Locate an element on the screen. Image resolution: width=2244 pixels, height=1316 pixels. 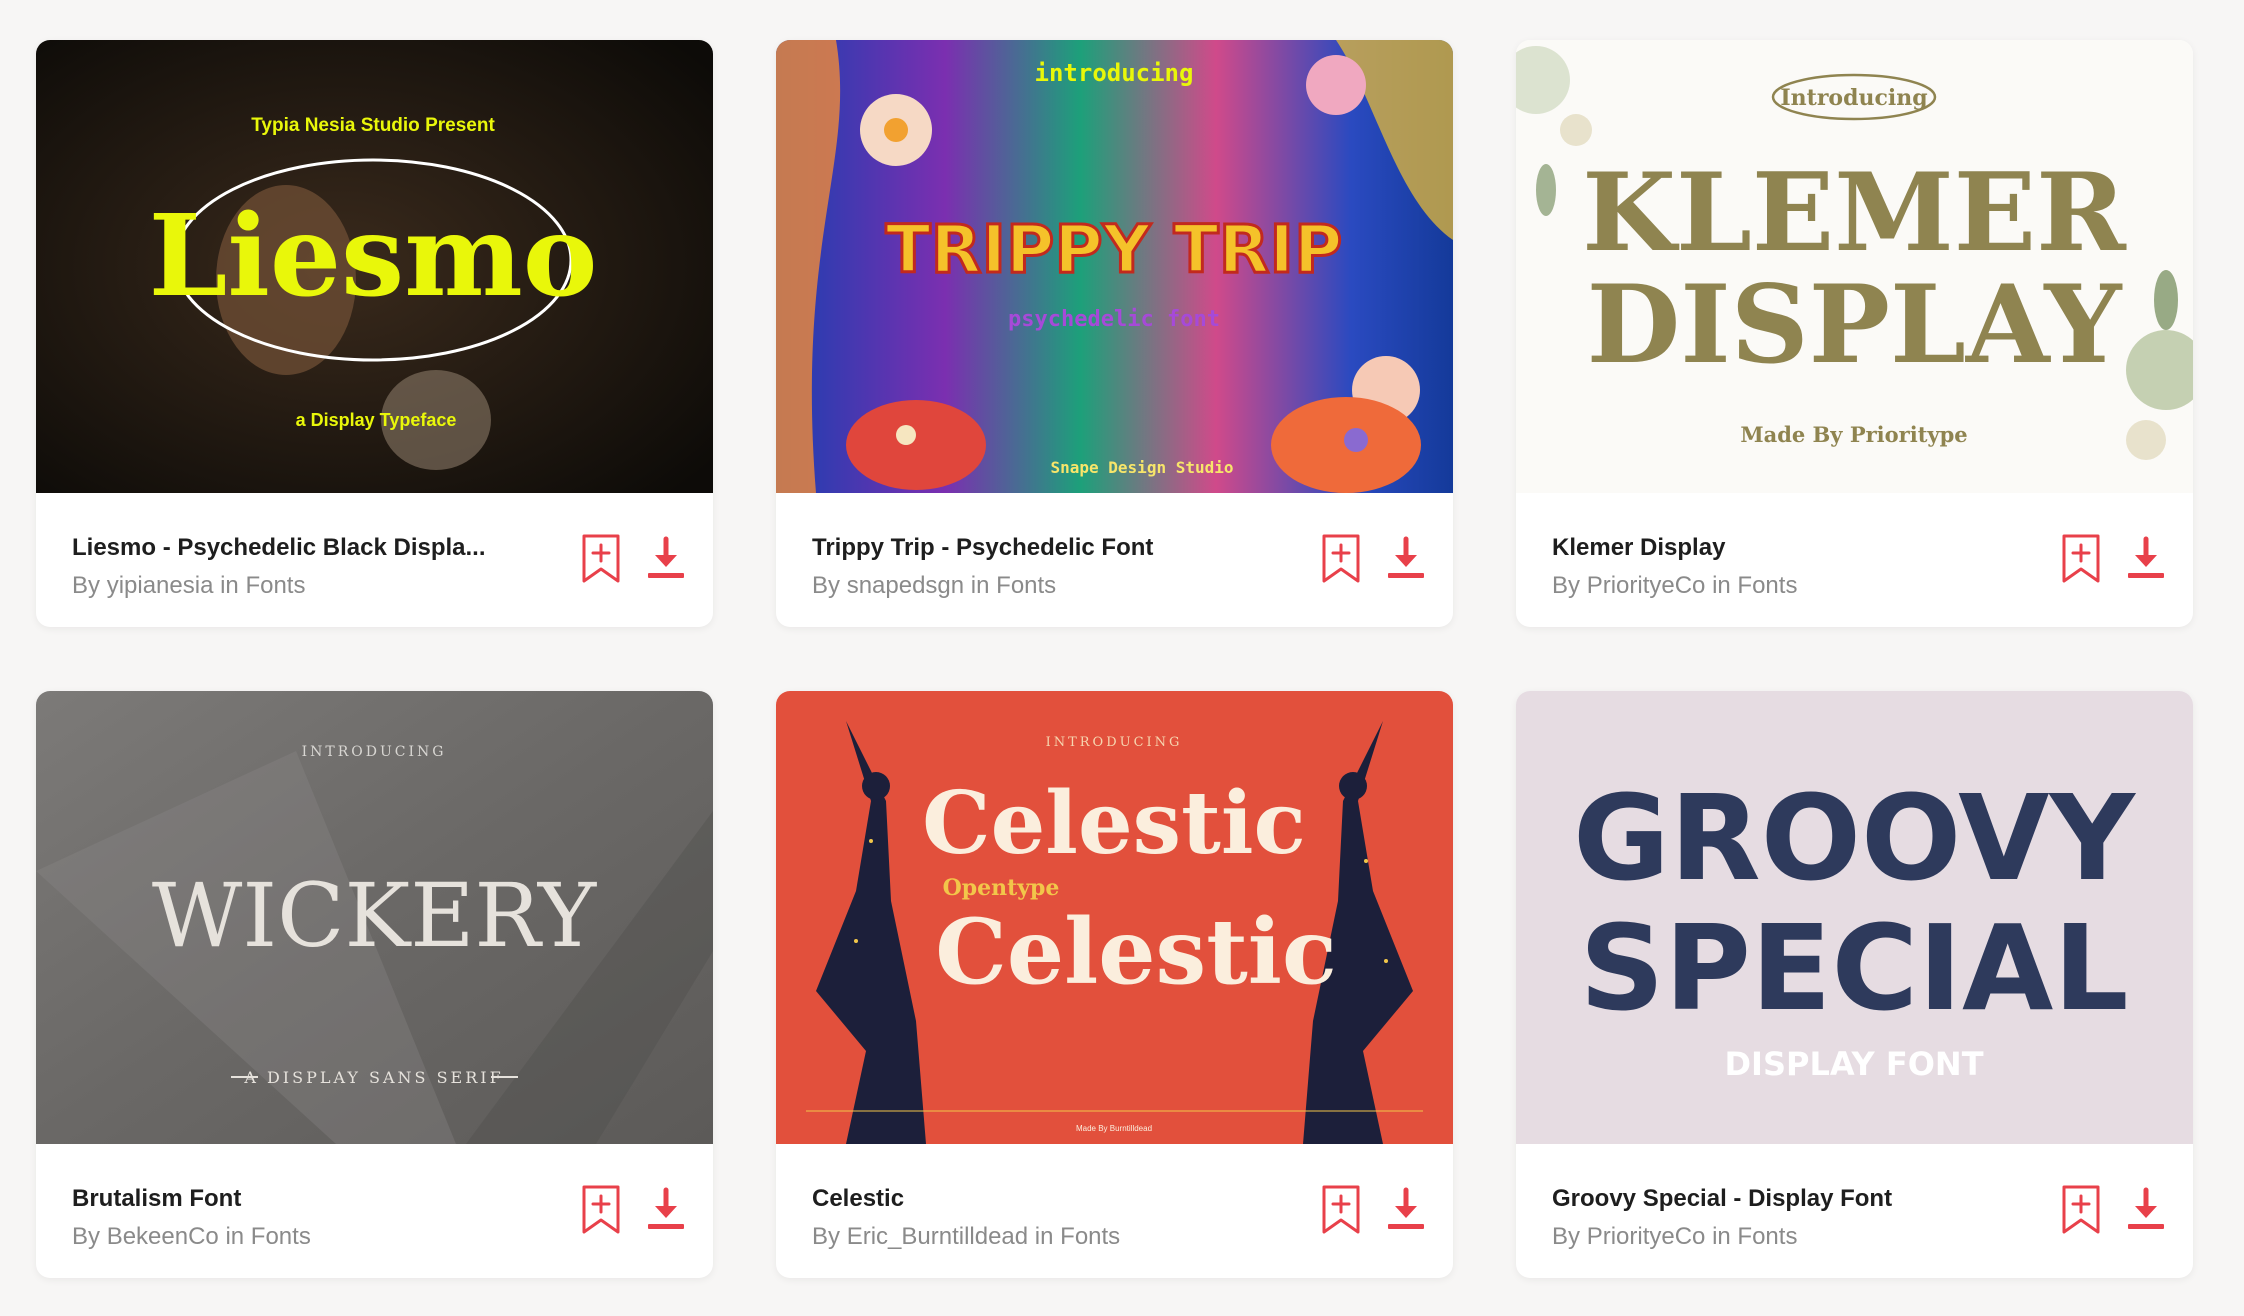
card-meta: Klemer Display By PriorityeCo in Fonts is located at coordinates (1854, 560).